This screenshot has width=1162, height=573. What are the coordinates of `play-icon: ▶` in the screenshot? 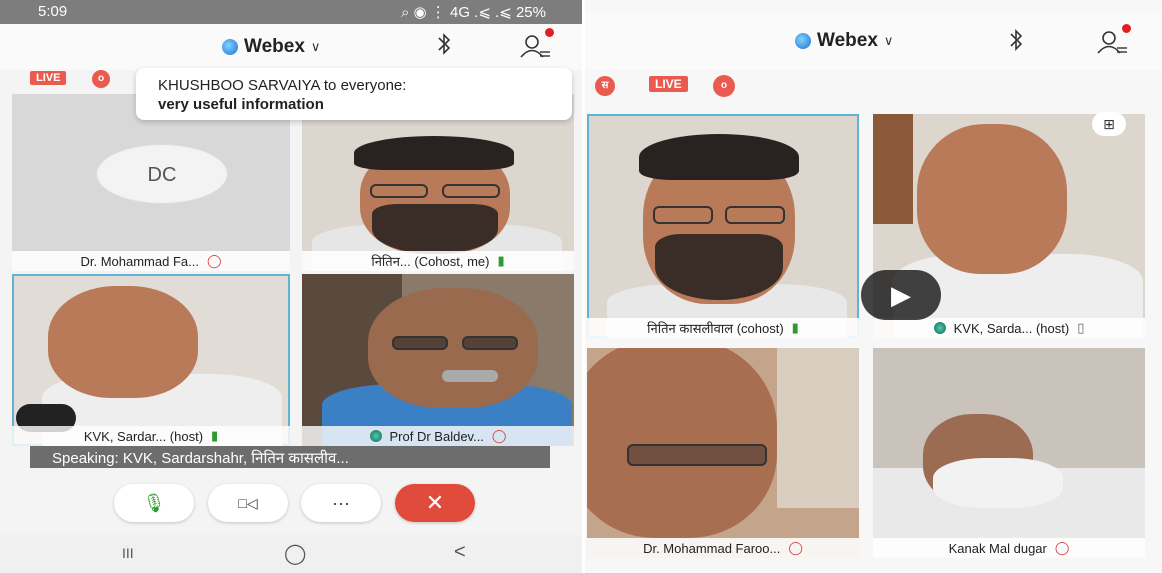 It's located at (901, 295).